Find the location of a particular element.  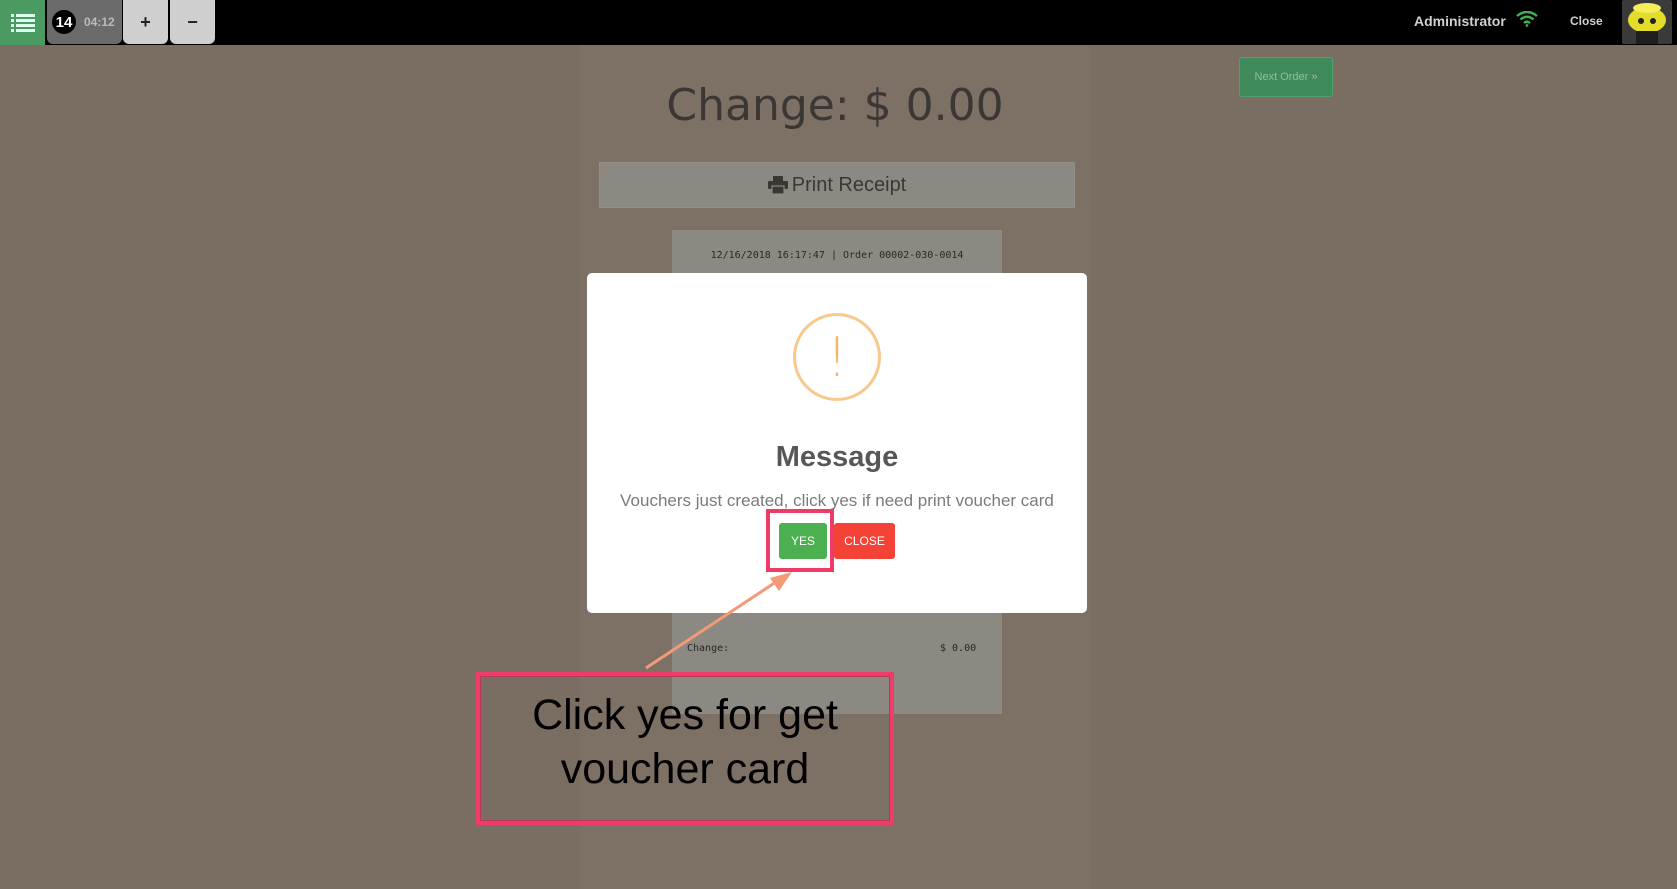

order-number-badge: 14 is located at coordinates (64, 22).